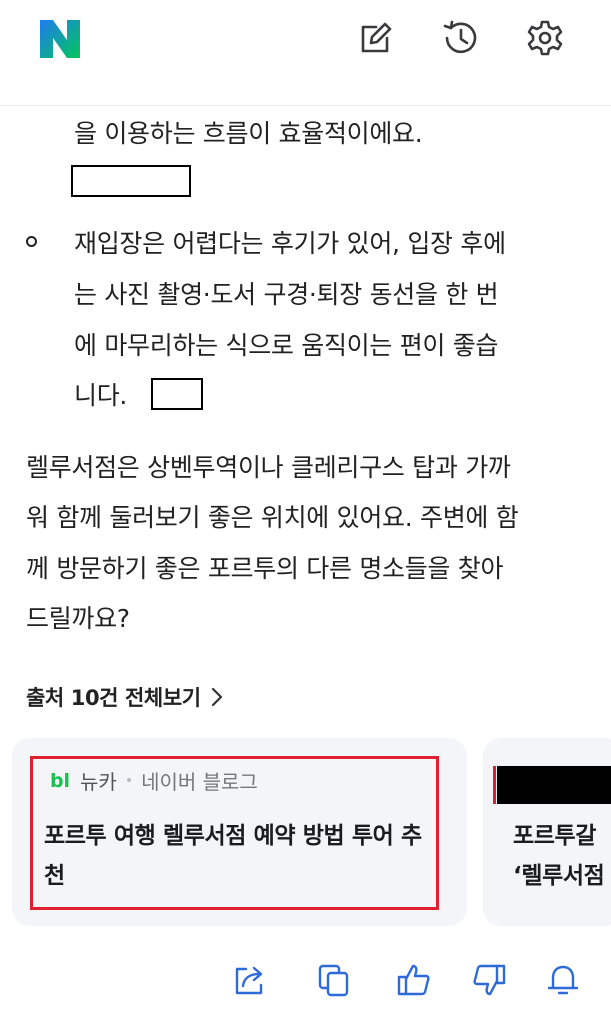 The width and height of the screenshot is (611, 1024). What do you see at coordinates (113, 698) in the screenshot?
I see `view-all-sources-label: 출처 10건 전체보기` at bounding box center [113, 698].